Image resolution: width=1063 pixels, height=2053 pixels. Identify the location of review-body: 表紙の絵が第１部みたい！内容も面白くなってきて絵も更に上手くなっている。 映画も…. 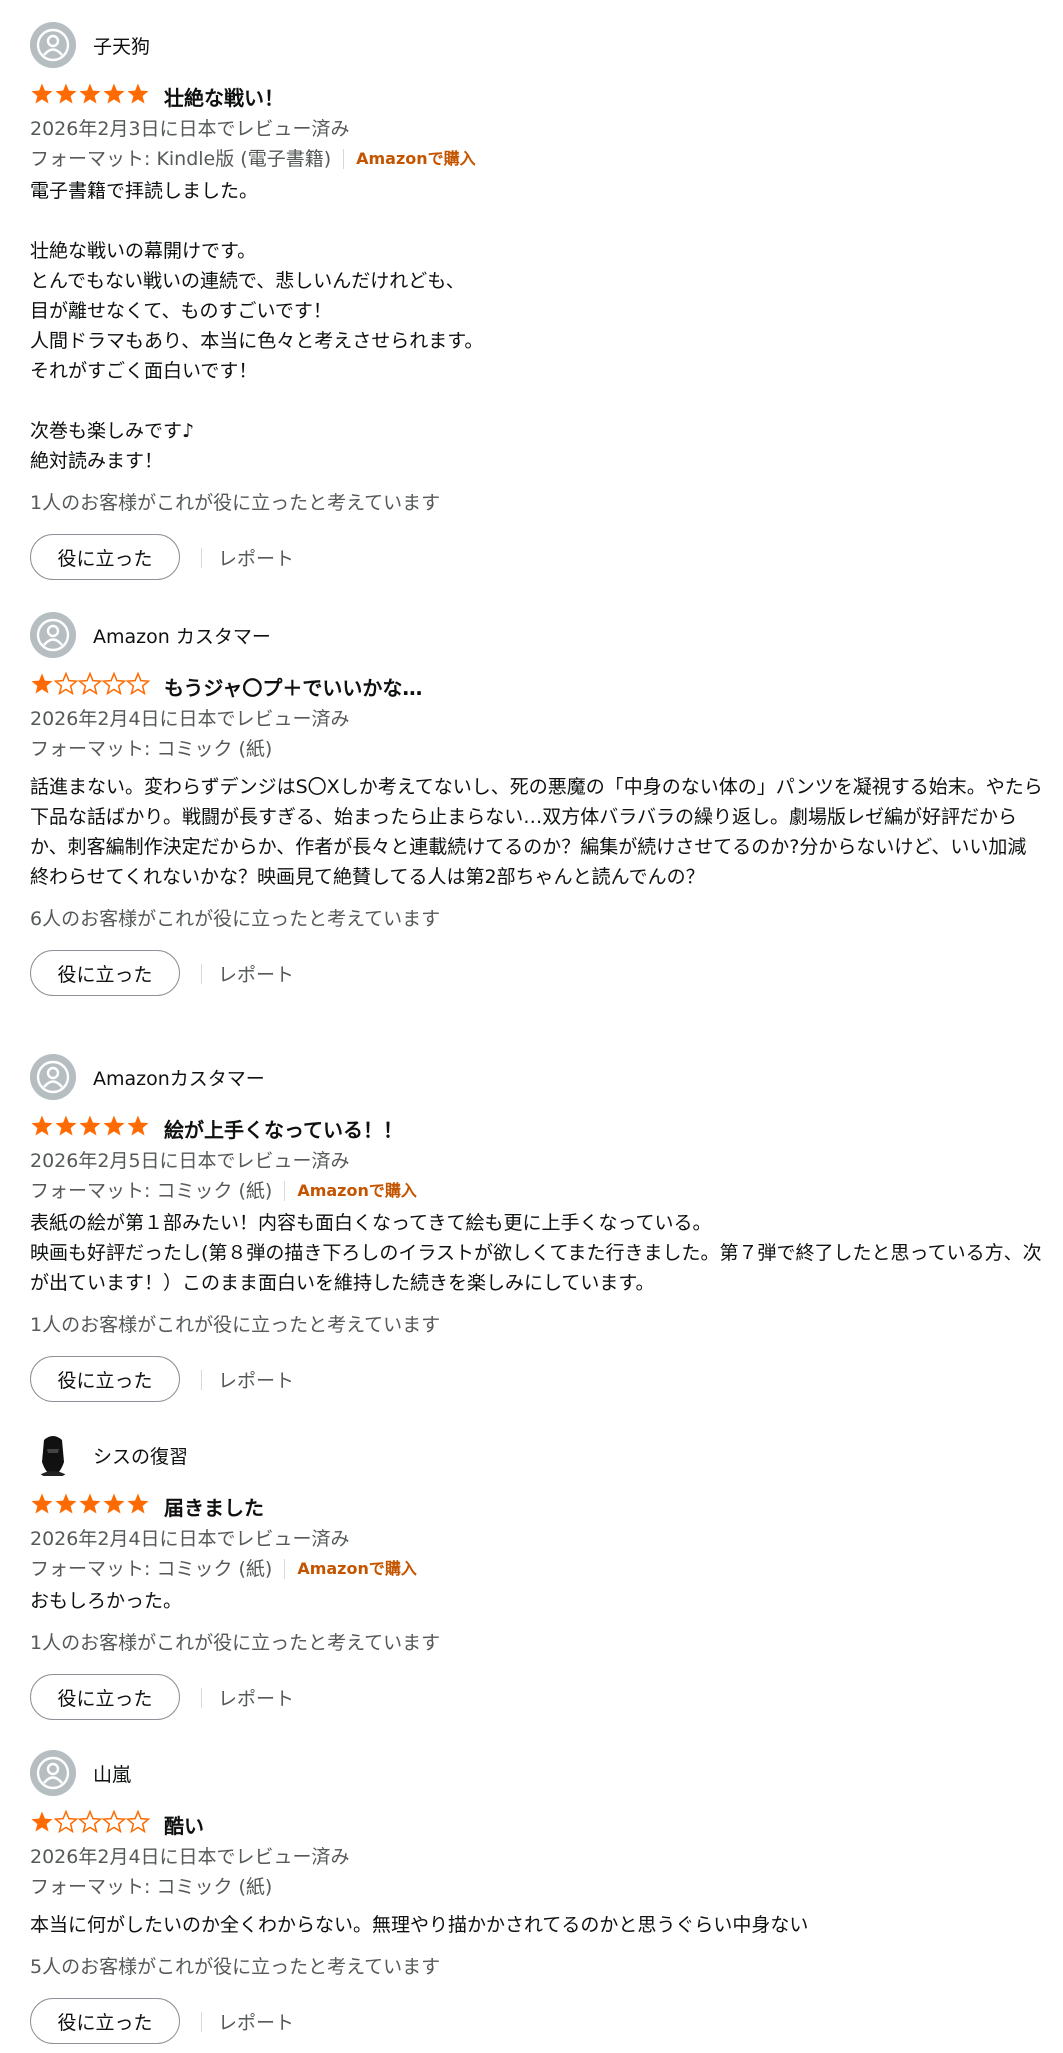
(536, 1253).